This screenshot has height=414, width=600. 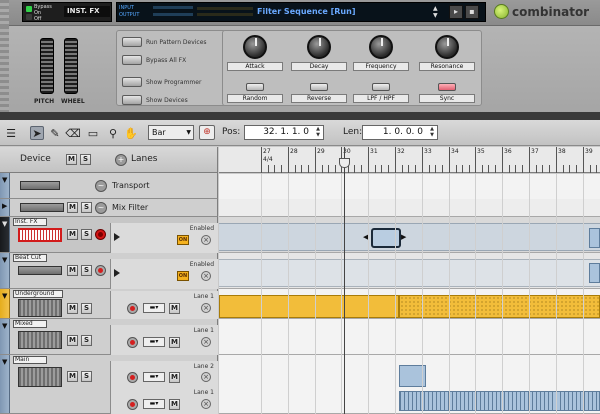 What do you see at coordinates (255, 47) in the screenshot?
I see `attack-knob` at bounding box center [255, 47].